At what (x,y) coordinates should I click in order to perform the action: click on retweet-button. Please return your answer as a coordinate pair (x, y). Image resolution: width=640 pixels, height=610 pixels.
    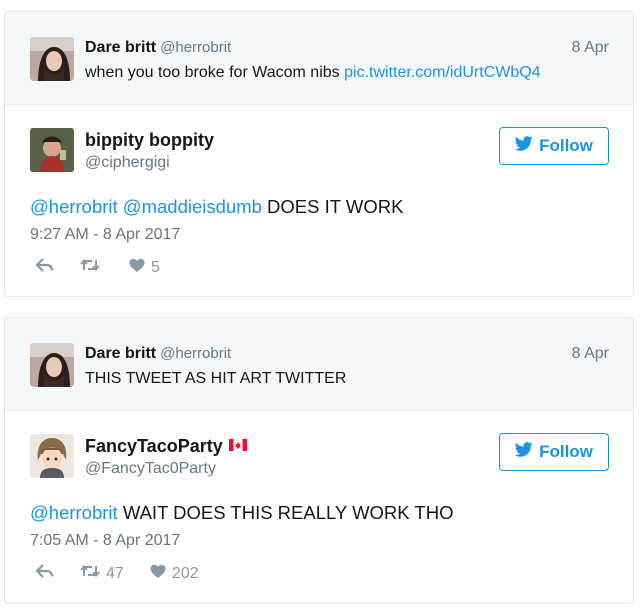
    Looking at the image, I should click on (93, 267).